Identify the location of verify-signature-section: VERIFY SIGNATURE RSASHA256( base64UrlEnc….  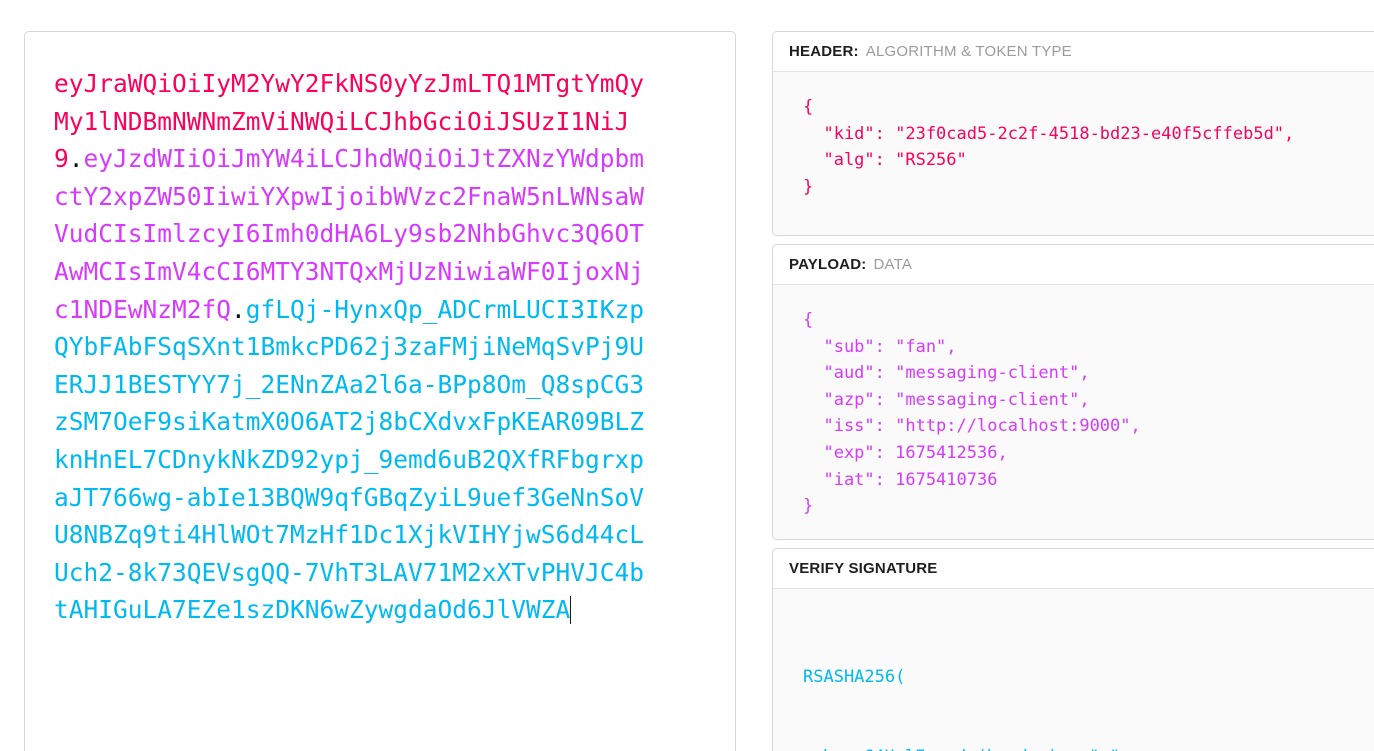
(1073, 649).